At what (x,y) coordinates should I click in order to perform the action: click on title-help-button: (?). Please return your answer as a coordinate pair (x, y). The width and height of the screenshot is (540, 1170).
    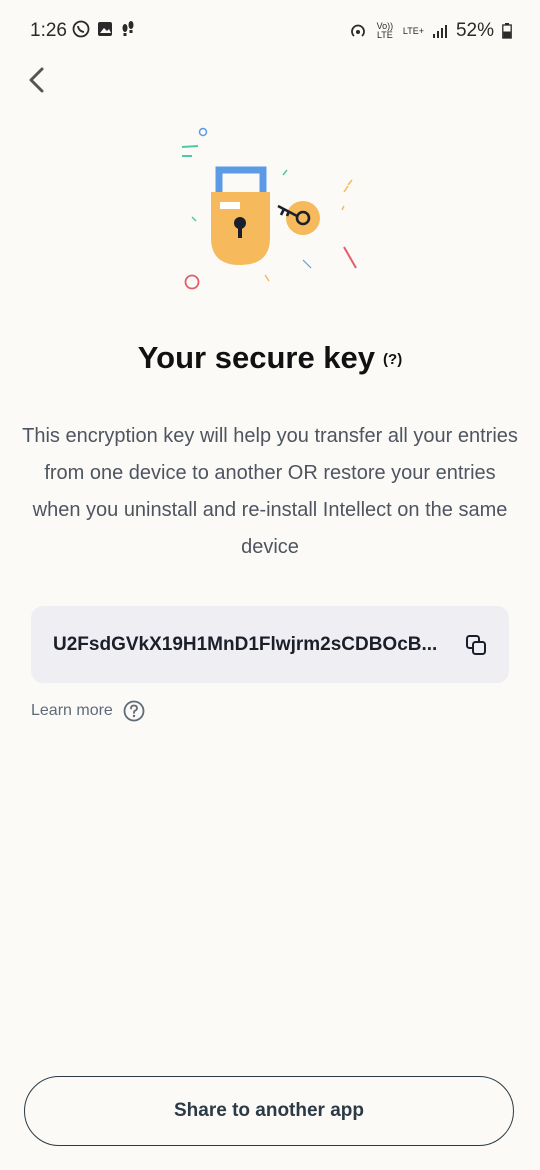
    Looking at the image, I should click on (392, 359).